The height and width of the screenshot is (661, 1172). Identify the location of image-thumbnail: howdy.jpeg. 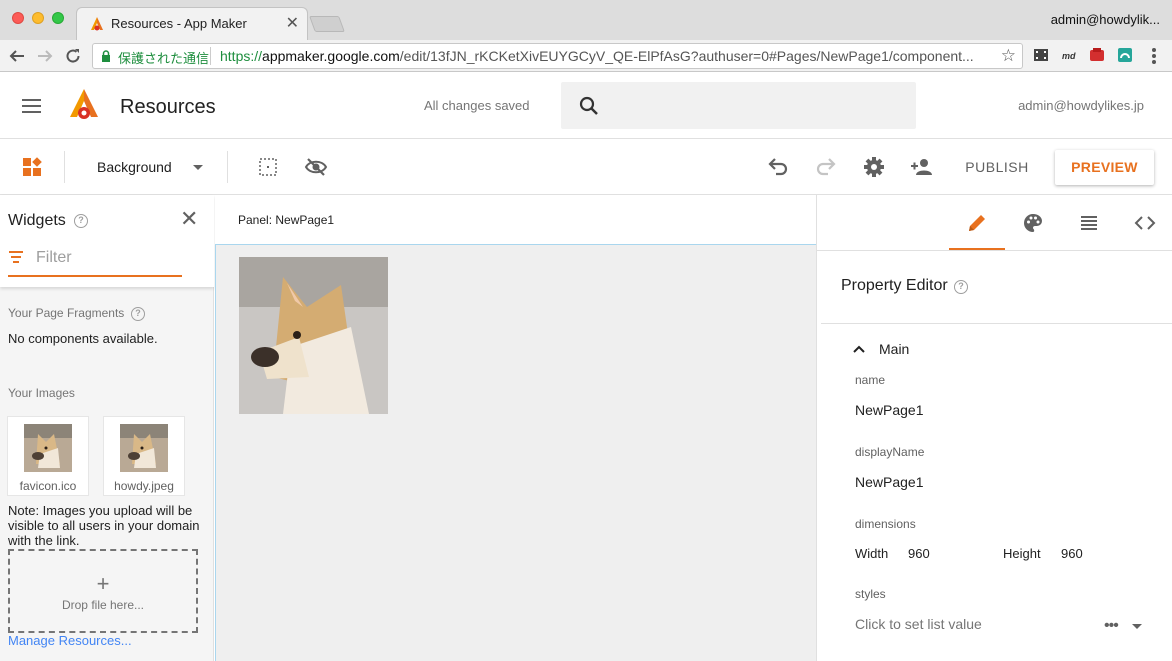
(144, 456).